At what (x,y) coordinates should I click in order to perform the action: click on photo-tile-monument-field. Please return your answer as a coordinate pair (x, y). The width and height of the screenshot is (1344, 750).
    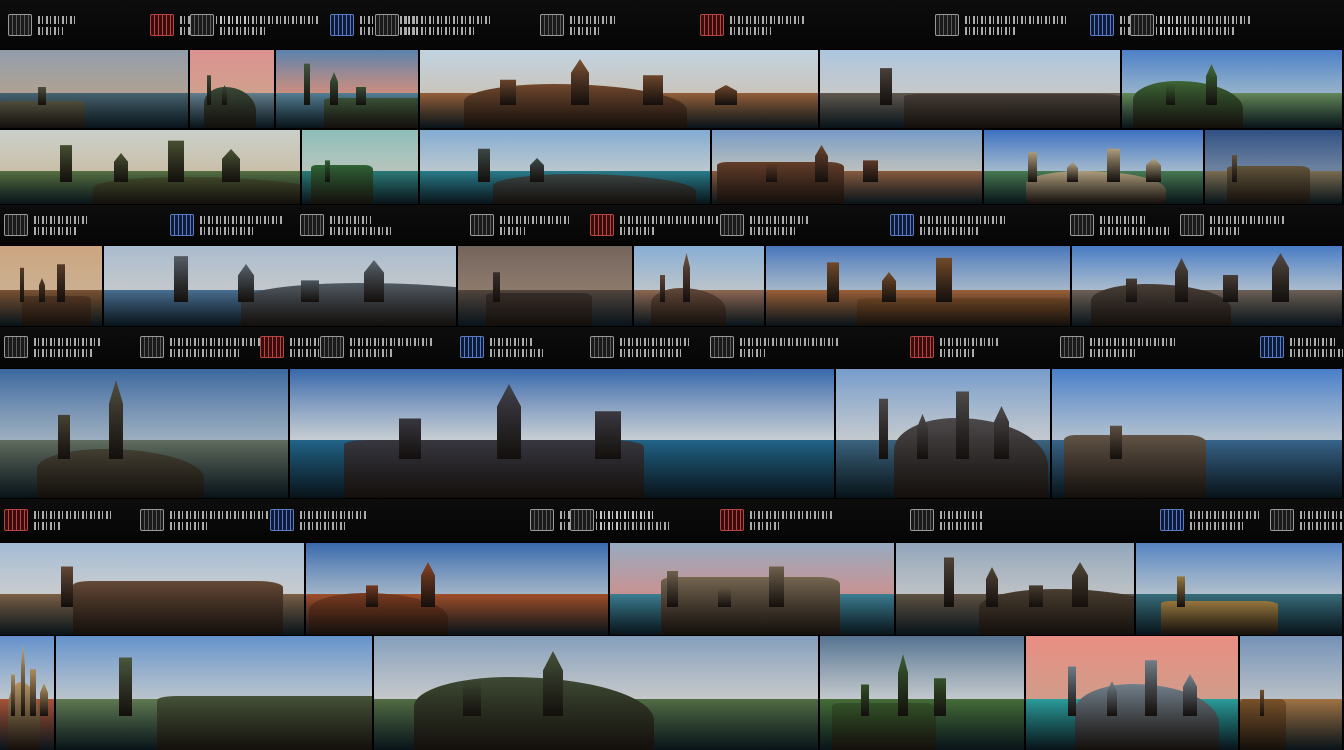
    Looking at the image, I should click on (596, 692).